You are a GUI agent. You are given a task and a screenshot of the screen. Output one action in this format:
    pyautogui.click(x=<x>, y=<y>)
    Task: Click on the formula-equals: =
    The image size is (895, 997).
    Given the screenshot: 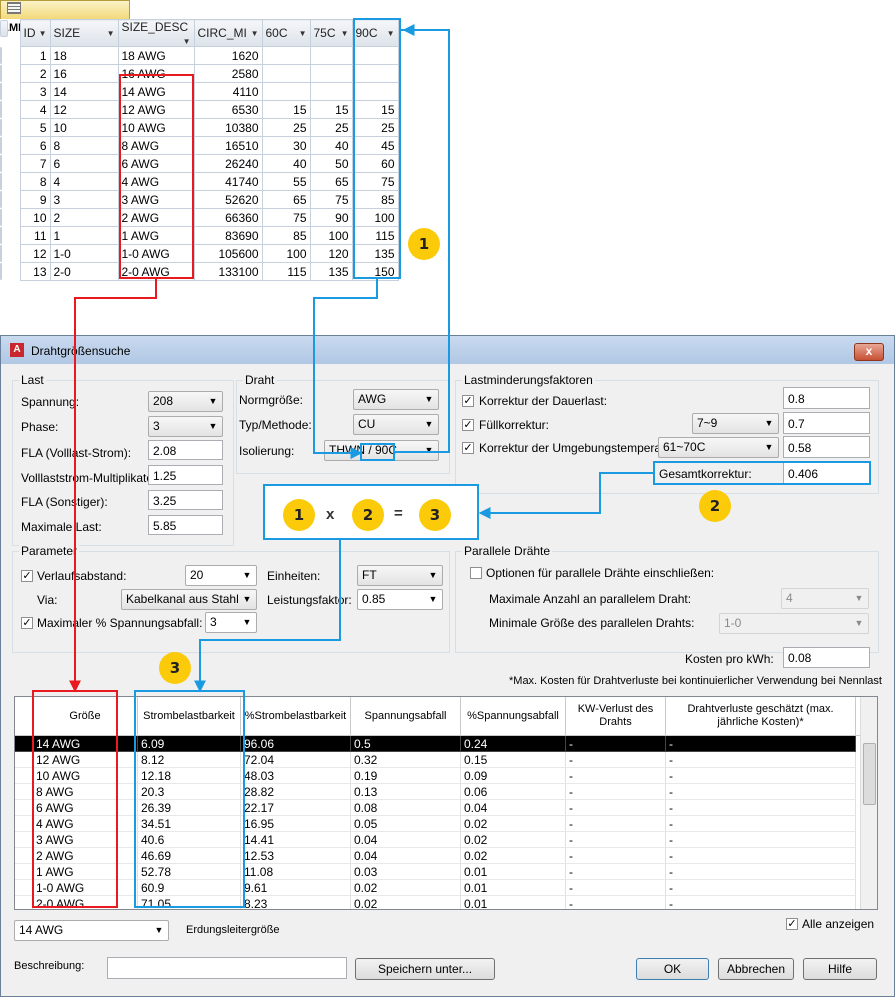 What is the action you would take?
    pyautogui.click(x=398, y=513)
    